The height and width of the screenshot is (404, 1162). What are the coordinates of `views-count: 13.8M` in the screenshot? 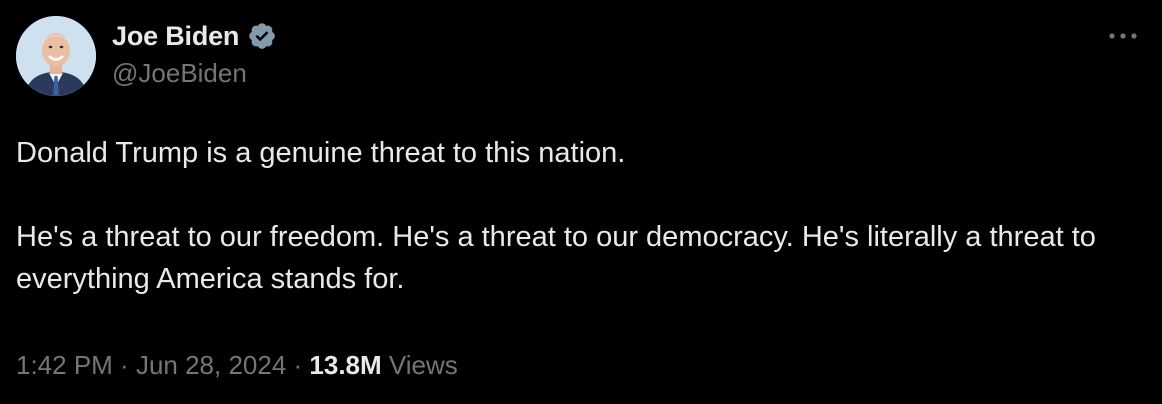 It's located at (345, 365).